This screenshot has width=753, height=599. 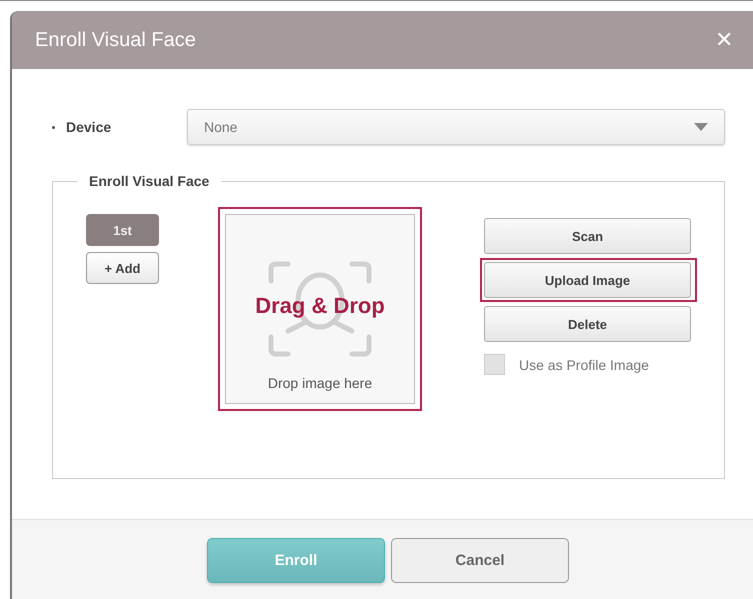 What do you see at coordinates (587, 324) in the screenshot?
I see `action-button: Delete` at bounding box center [587, 324].